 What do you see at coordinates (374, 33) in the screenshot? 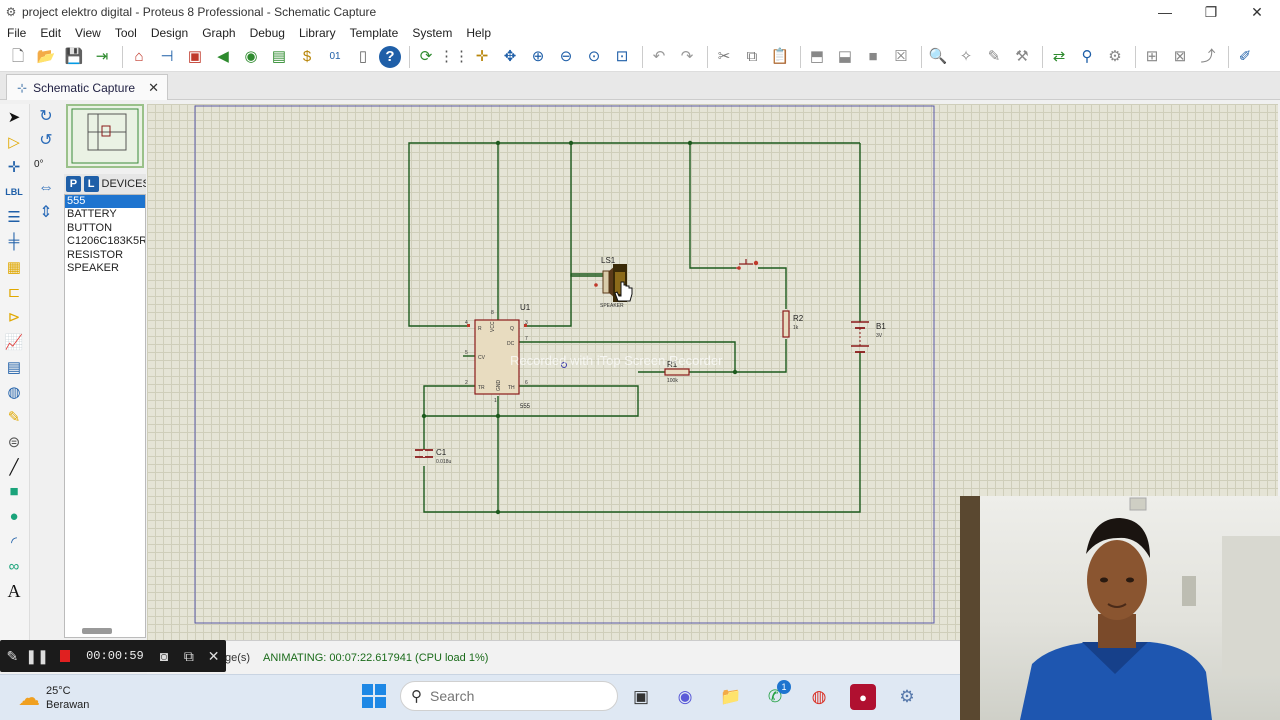
I see `menu-template: Template` at bounding box center [374, 33].